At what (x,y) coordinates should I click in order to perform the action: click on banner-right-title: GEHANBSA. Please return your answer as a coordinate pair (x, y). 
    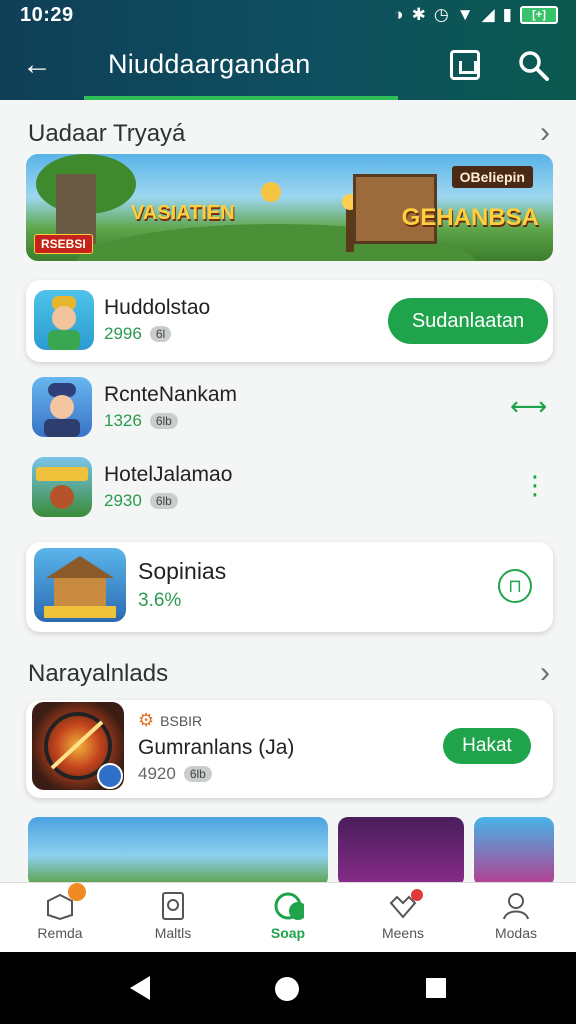
    Looking at the image, I should click on (470, 217).